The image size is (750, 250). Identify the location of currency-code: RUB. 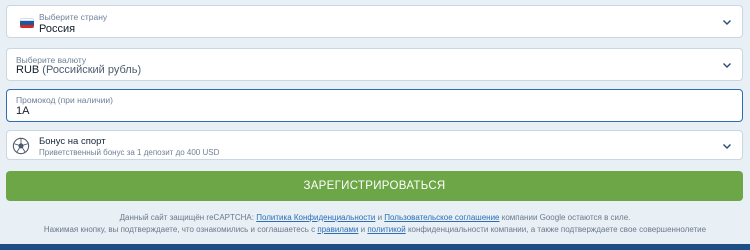
(28, 70).